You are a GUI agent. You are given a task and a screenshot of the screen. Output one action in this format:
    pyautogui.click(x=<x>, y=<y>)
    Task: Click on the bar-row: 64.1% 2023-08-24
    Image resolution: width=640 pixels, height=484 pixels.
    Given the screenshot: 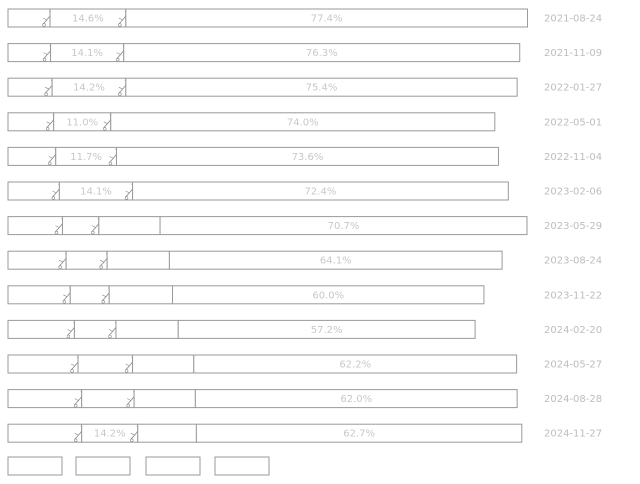 What is the action you would take?
    pyautogui.click(x=304, y=260)
    